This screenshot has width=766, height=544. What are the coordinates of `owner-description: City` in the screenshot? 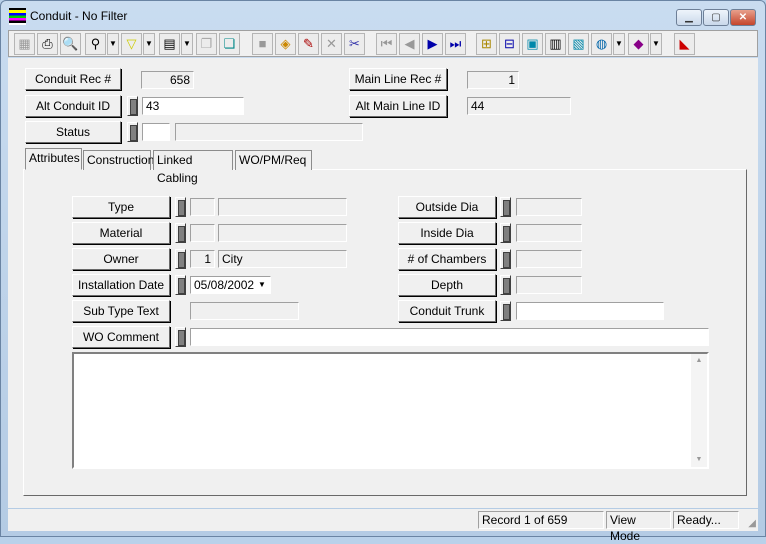 It's located at (282, 259).